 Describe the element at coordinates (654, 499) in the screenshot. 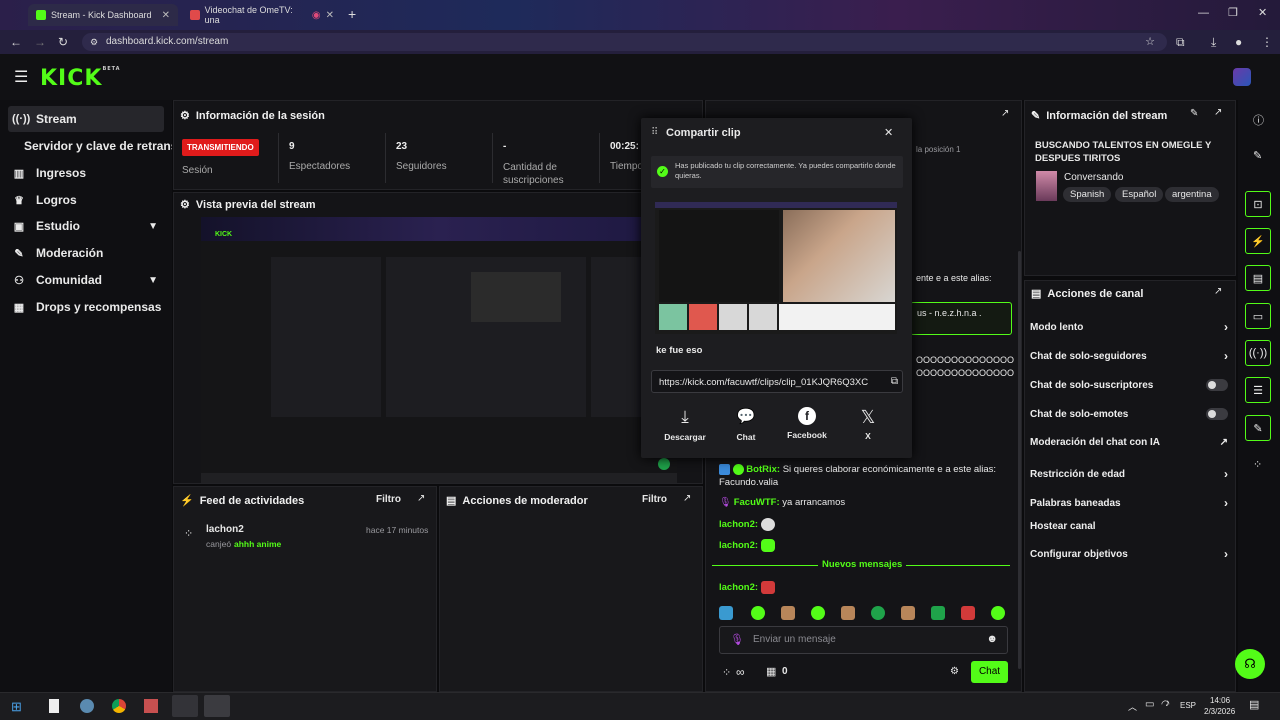

I see `mod-filter-button: Filtro` at that location.